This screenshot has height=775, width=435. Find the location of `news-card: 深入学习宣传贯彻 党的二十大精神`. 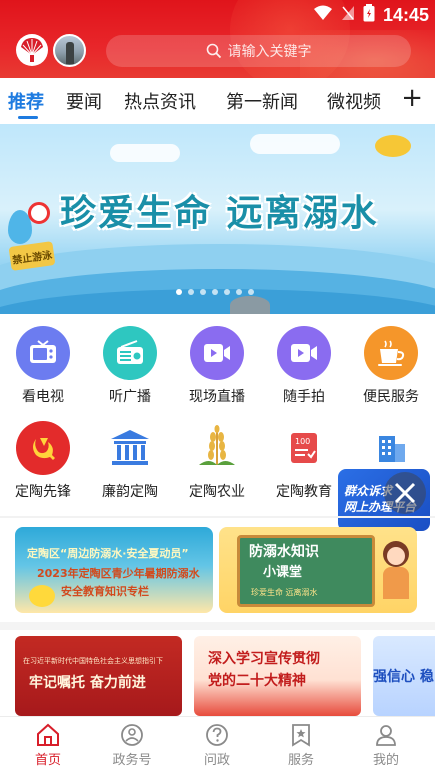

news-card: 深入学习宣传贯彻 党的二十大精神 is located at coordinates (277, 676).